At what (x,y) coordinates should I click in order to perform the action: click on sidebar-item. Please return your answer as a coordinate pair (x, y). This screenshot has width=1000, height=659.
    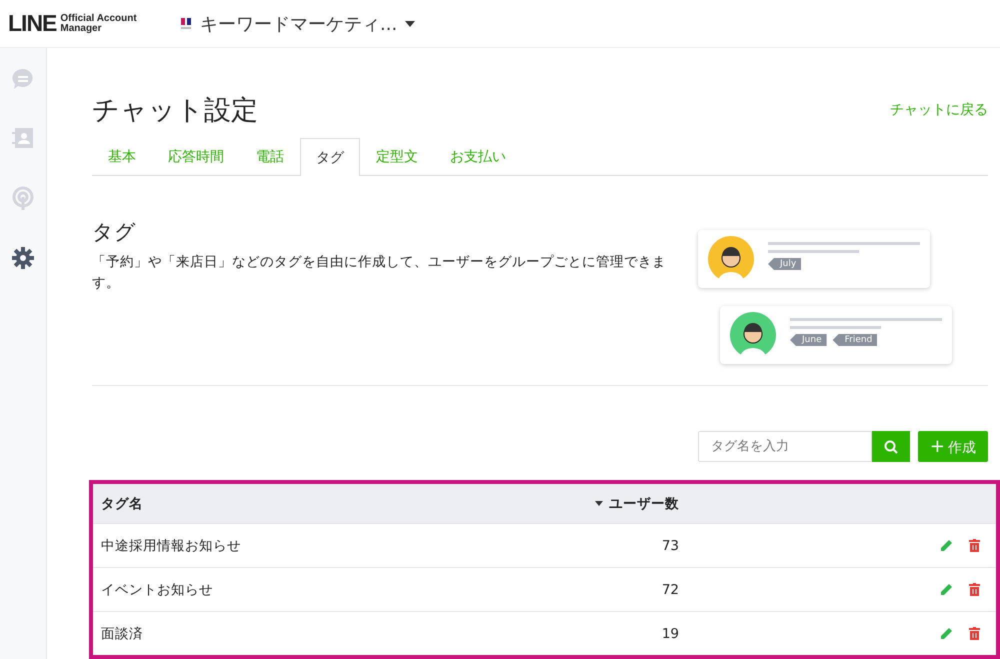
    Looking at the image, I should click on (23, 258).